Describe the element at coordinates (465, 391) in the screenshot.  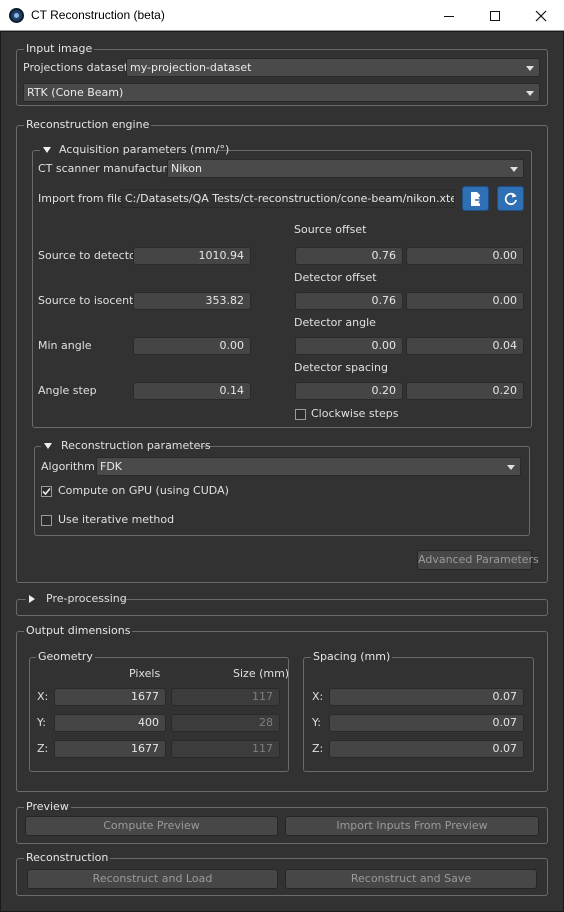
I see `detector-spacing-y-input: 0.20` at that location.